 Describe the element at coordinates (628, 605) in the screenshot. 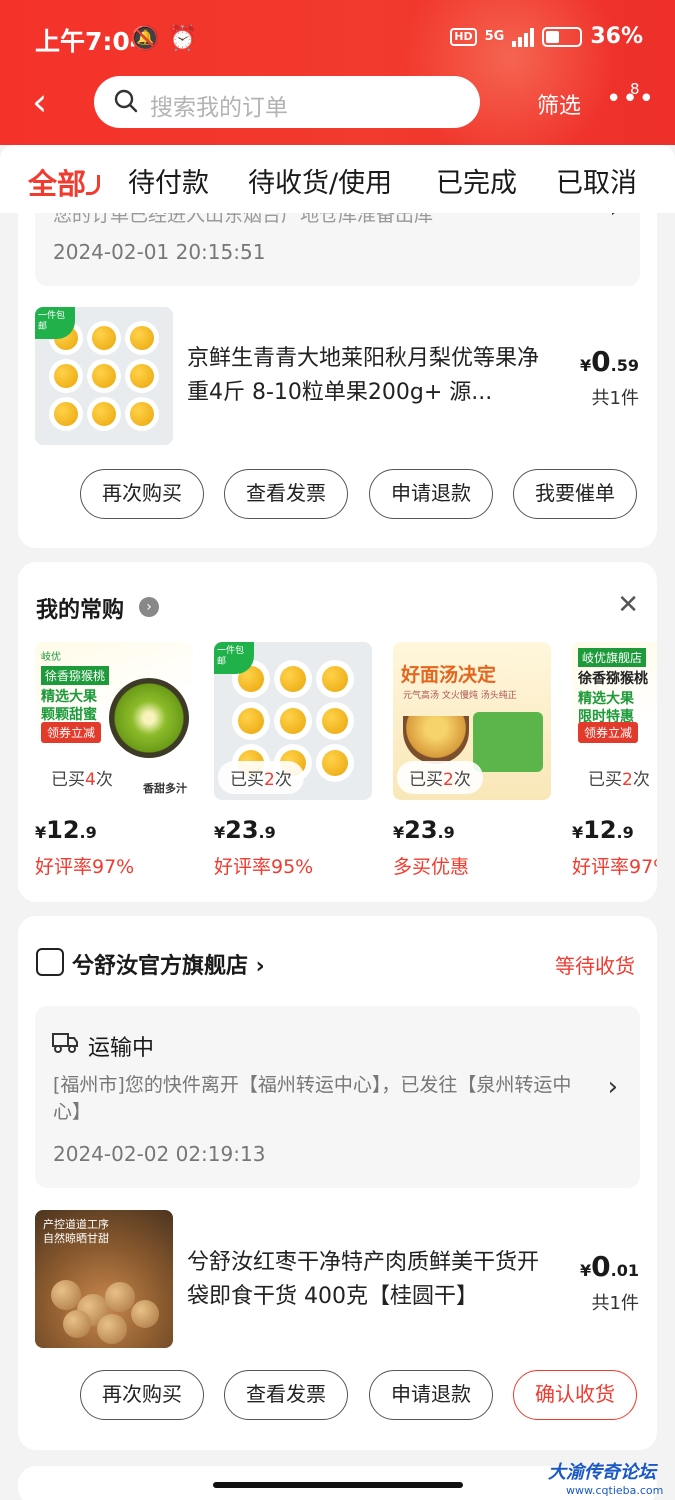

I see `close-icon: ✕` at that location.